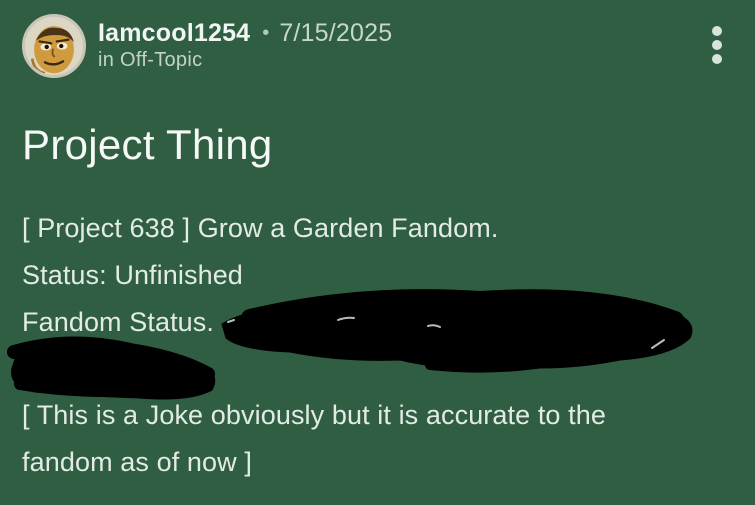 The width and height of the screenshot is (755, 505). What do you see at coordinates (132, 275) in the screenshot?
I see `post-body-line: Status: Unfinished` at bounding box center [132, 275].